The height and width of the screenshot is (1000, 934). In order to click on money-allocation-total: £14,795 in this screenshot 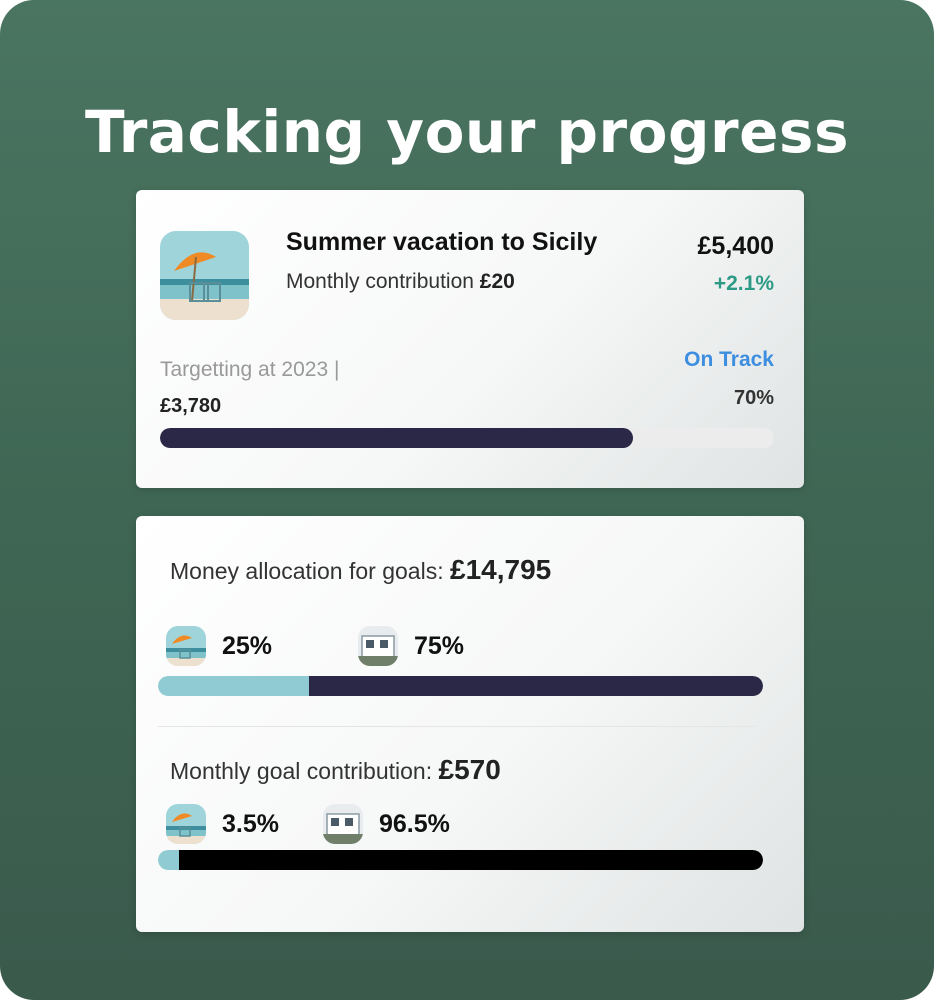, I will do `click(501, 569)`.